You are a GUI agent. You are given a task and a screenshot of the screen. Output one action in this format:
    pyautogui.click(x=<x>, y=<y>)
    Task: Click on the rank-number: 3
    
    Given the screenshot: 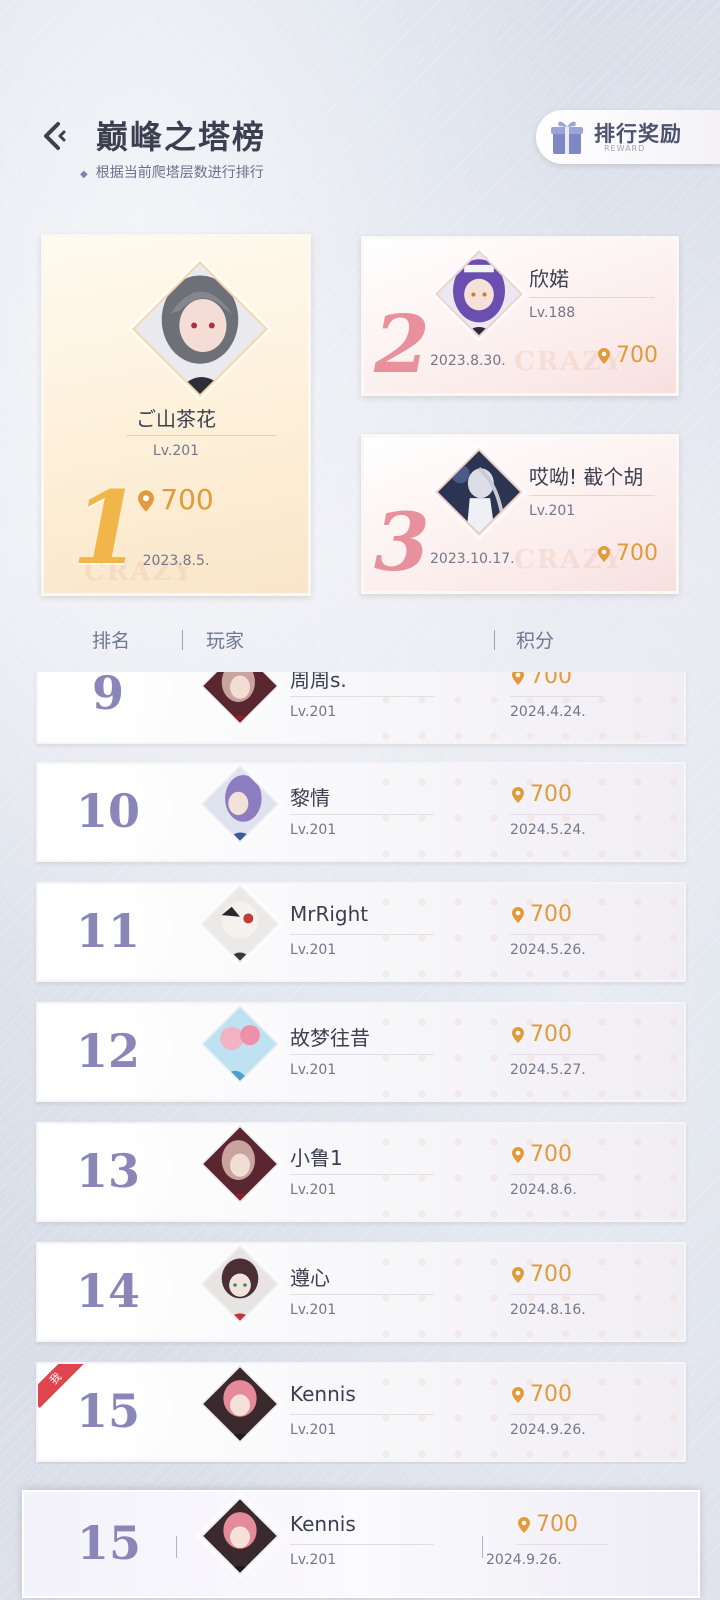 What is the action you would take?
    pyautogui.click(x=402, y=542)
    